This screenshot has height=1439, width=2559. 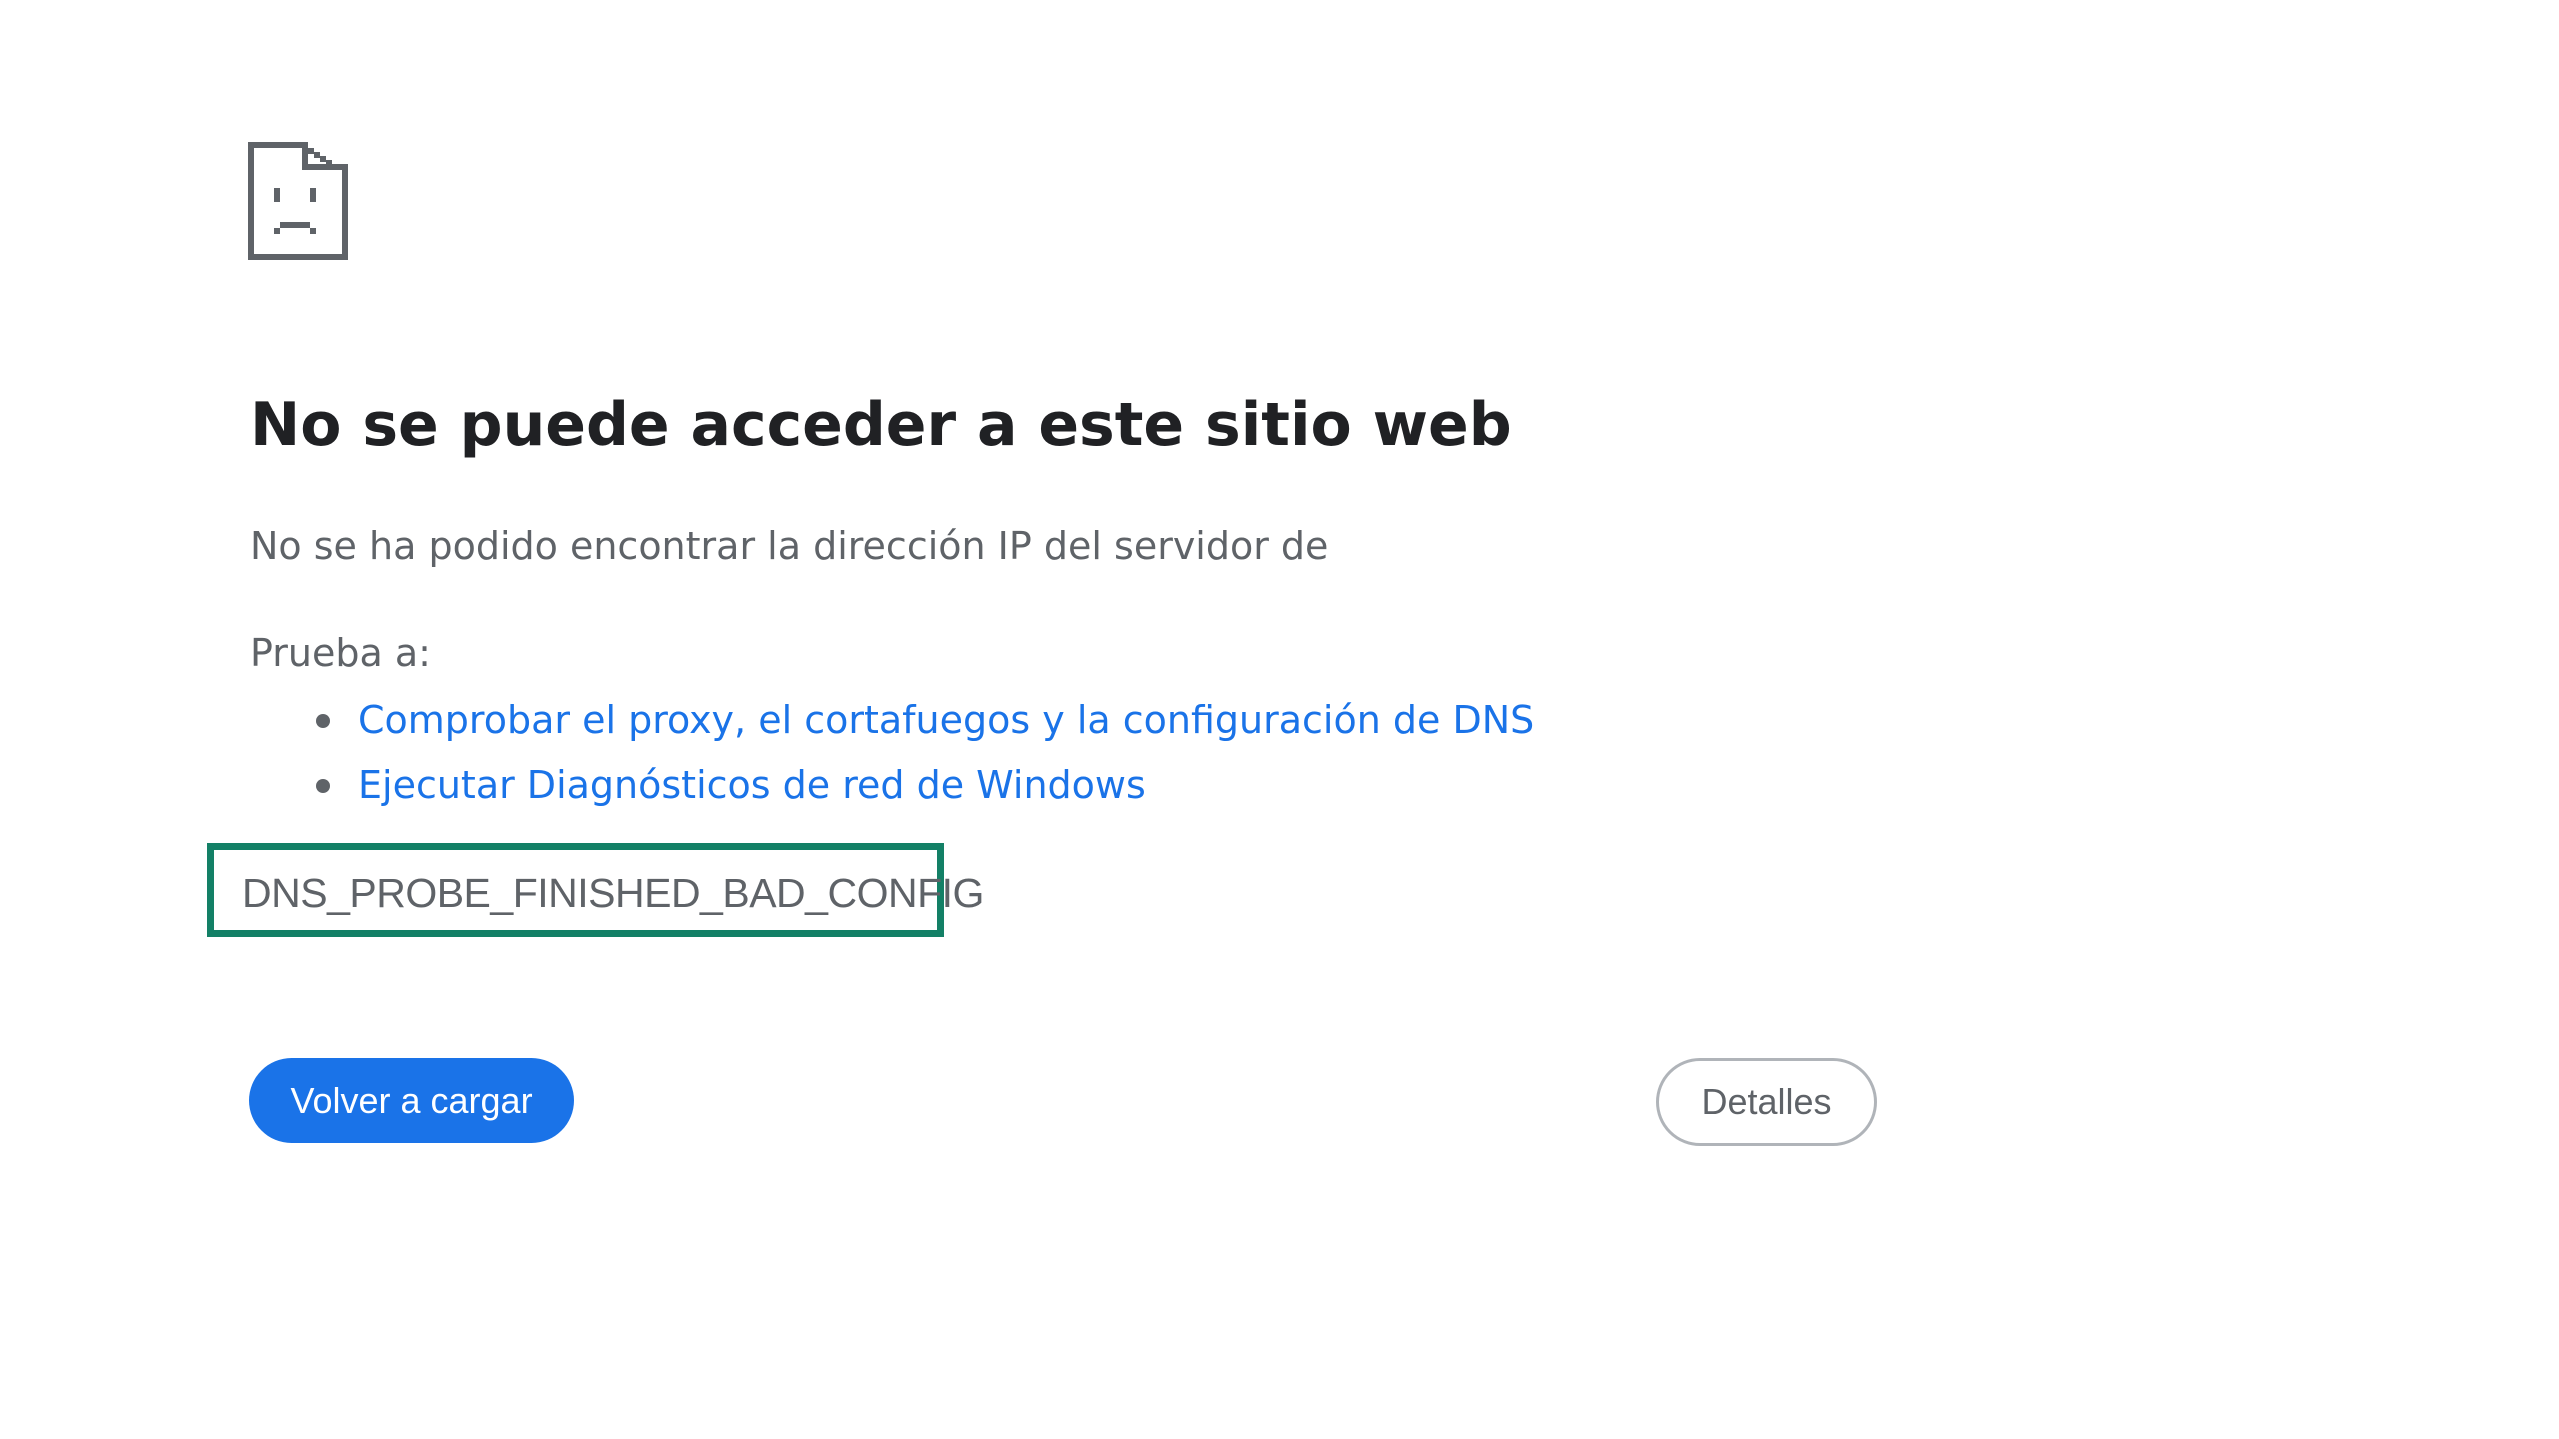 What do you see at coordinates (340, 653) in the screenshot?
I see `suggestions-heading: Prueba a:` at bounding box center [340, 653].